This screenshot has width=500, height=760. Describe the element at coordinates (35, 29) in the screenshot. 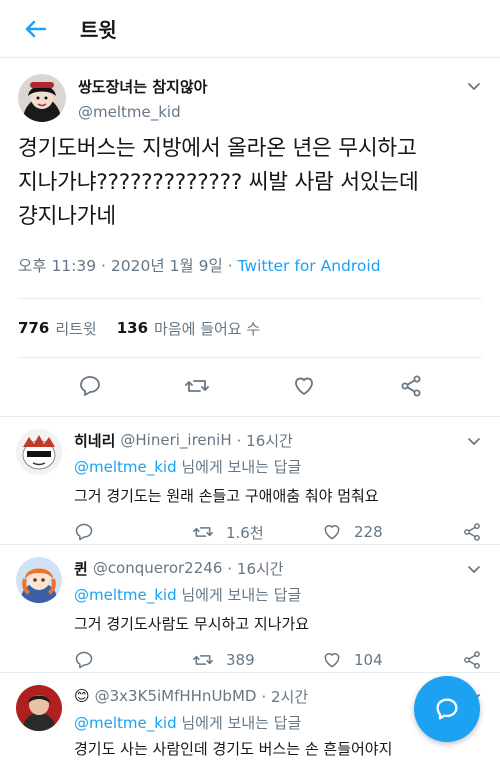

I see `back-arrow-icon` at that location.